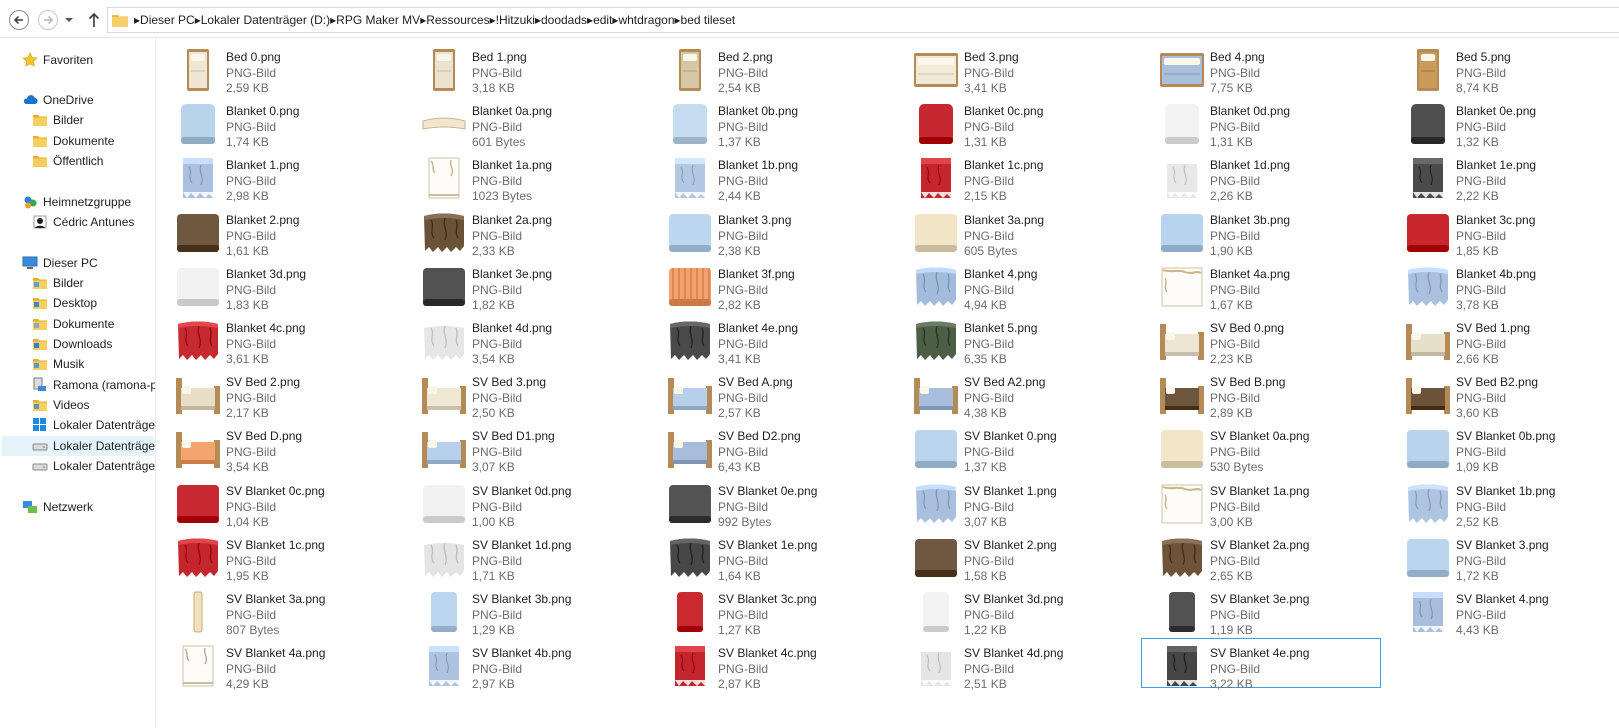 The width and height of the screenshot is (1619, 728). Describe the element at coordinates (72, 344) in the screenshot. I see `sidebar-item-downloads: Downloads` at that location.